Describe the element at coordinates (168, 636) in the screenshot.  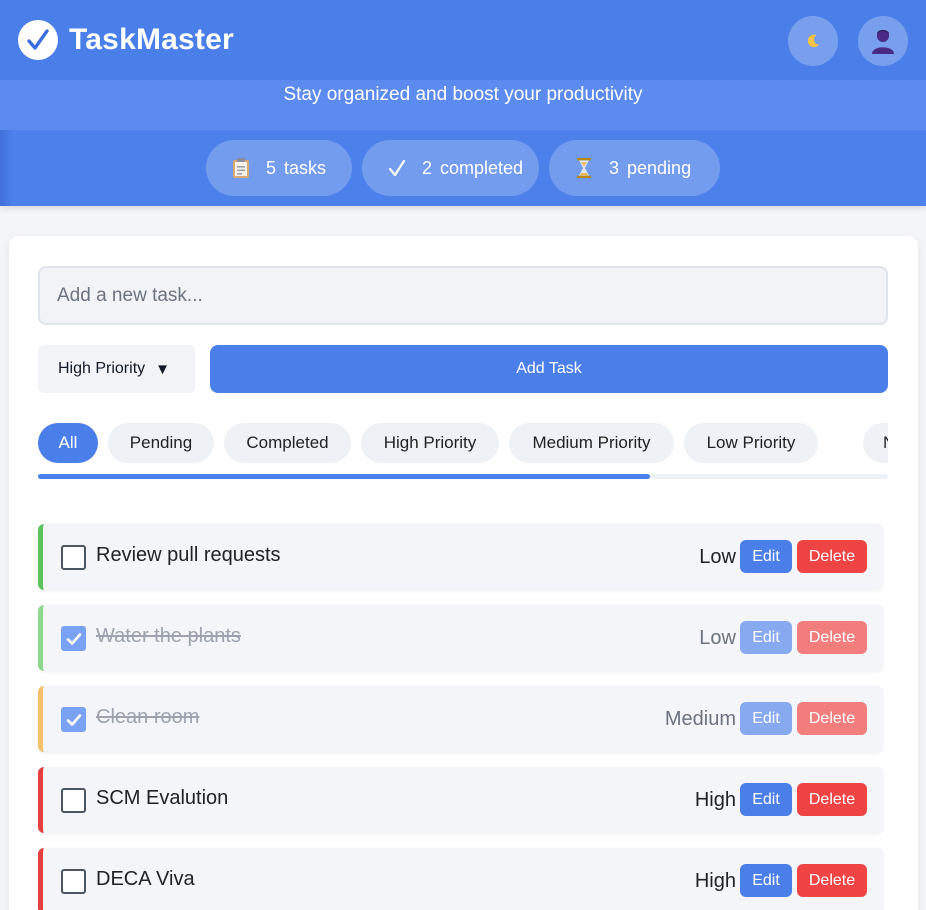
I see `task-title: Water the plants` at that location.